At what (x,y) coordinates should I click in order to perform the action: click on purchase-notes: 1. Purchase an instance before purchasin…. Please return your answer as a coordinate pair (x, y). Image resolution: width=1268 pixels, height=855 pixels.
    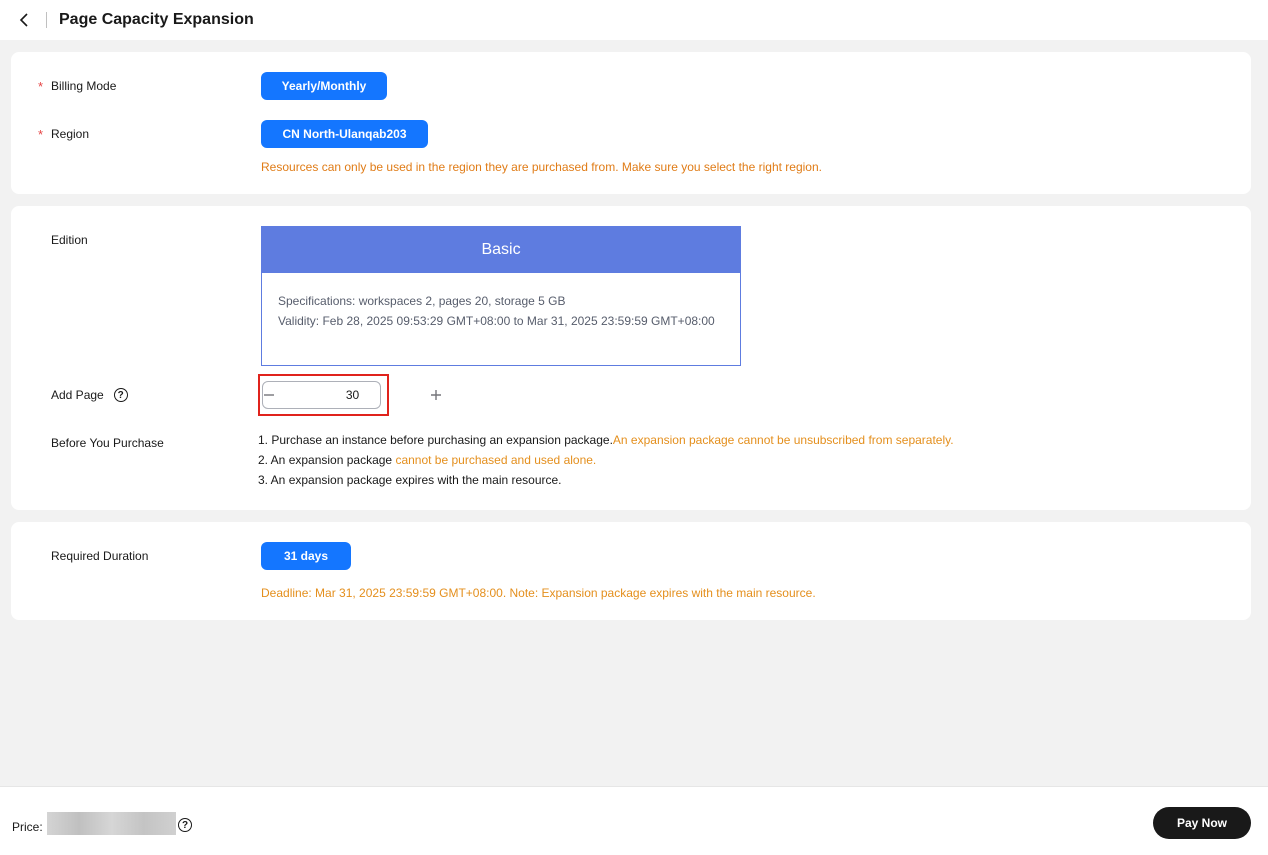
    Looking at the image, I should click on (606, 460).